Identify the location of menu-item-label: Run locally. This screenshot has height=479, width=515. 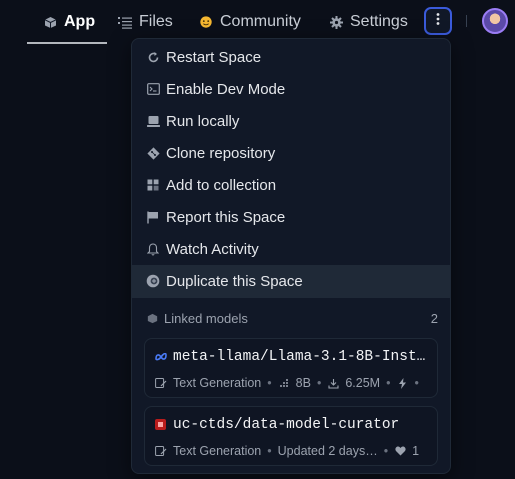
(203, 121).